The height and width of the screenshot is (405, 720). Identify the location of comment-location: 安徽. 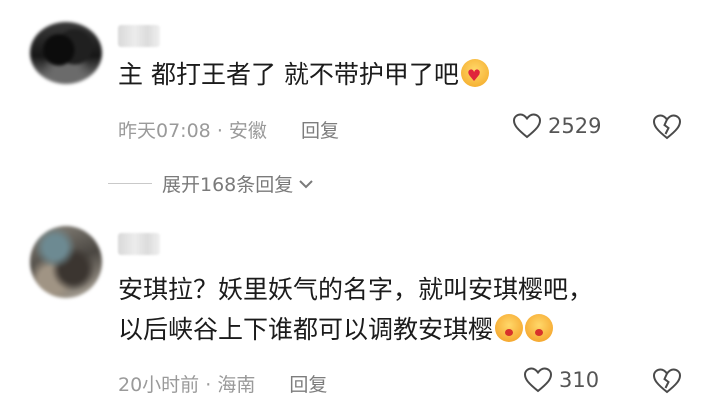
(247, 131).